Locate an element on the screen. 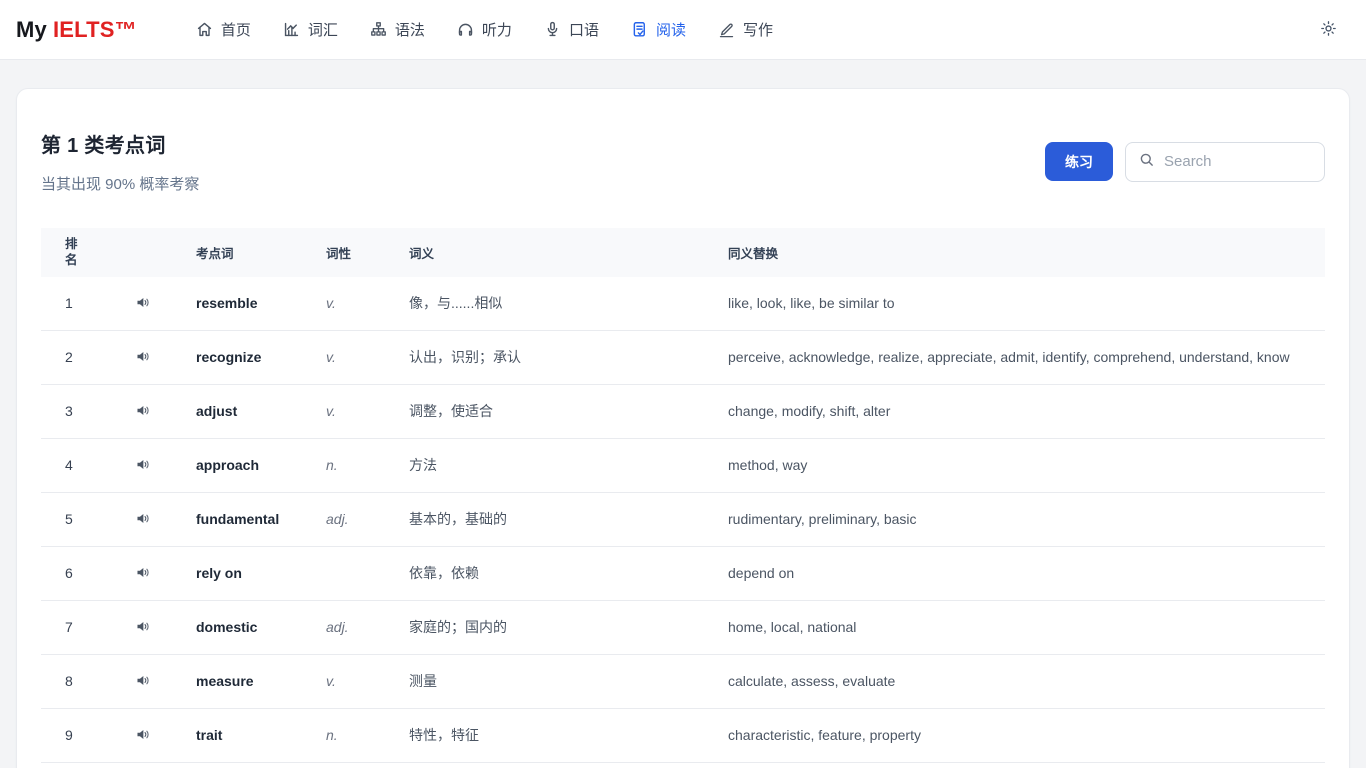  header-actions: 练习 is located at coordinates (1185, 161).